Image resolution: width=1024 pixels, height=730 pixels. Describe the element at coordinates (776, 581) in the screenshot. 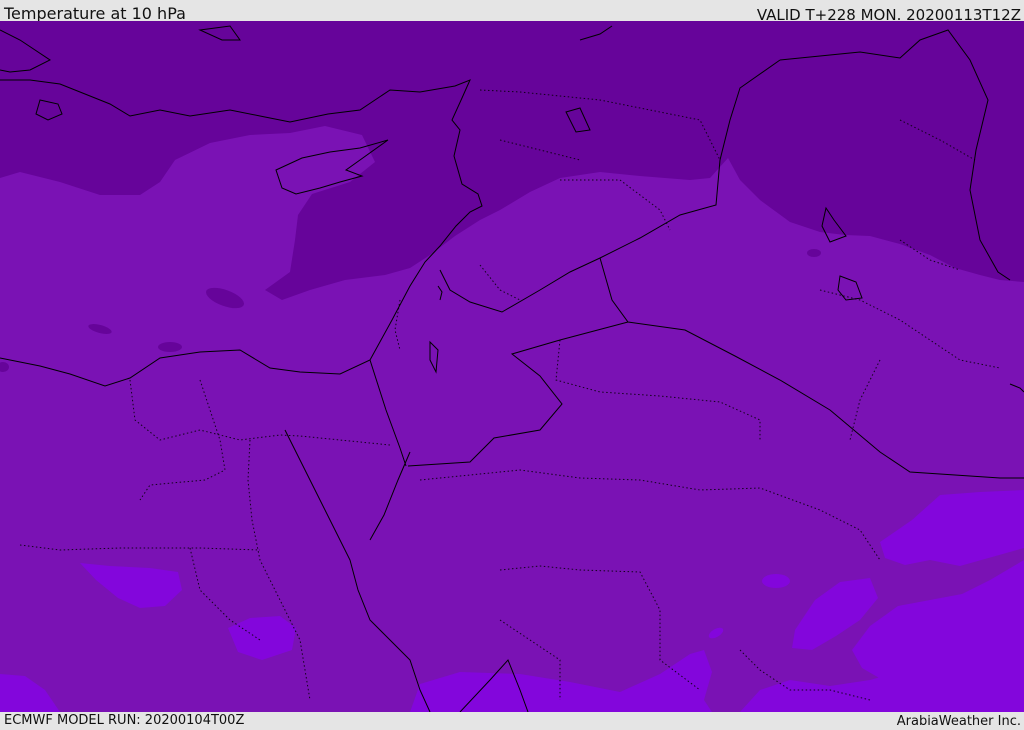

I see `warm-blob` at that location.